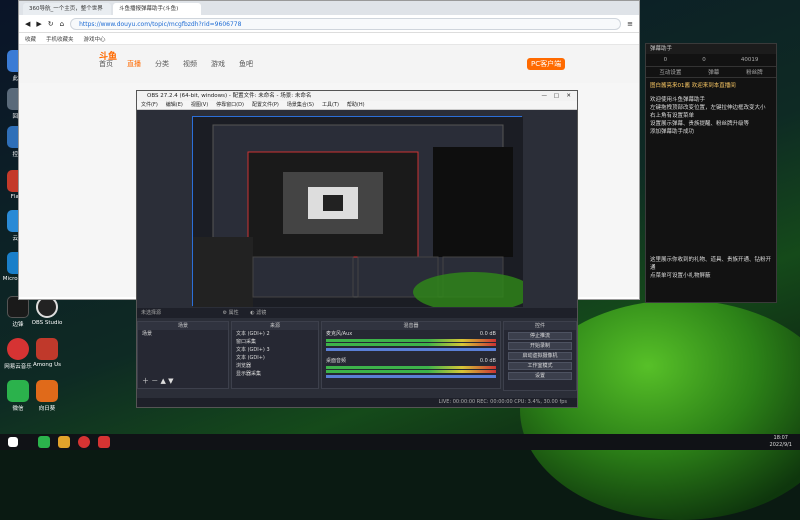 The height and width of the screenshot is (520, 800). Describe the element at coordinates (27, 24) in the screenshot. I see `back-icon: ◀` at that location.